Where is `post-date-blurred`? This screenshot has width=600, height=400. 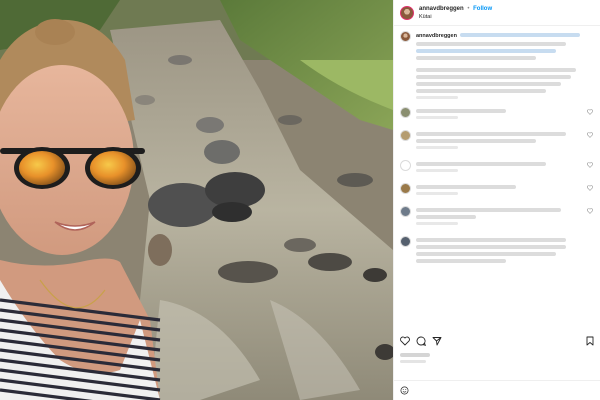
post-date-blurred is located at coordinates (413, 361).